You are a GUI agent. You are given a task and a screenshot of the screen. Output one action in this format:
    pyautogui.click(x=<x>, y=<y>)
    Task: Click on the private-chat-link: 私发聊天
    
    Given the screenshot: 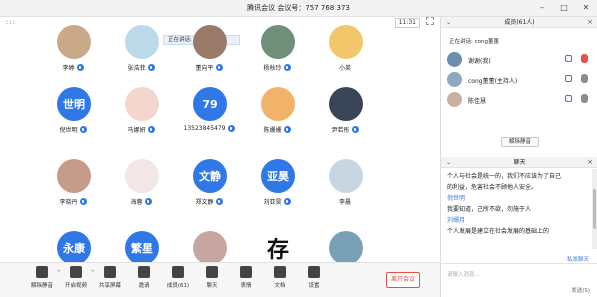 What is the action you would take?
    pyautogui.click(x=578, y=259)
    